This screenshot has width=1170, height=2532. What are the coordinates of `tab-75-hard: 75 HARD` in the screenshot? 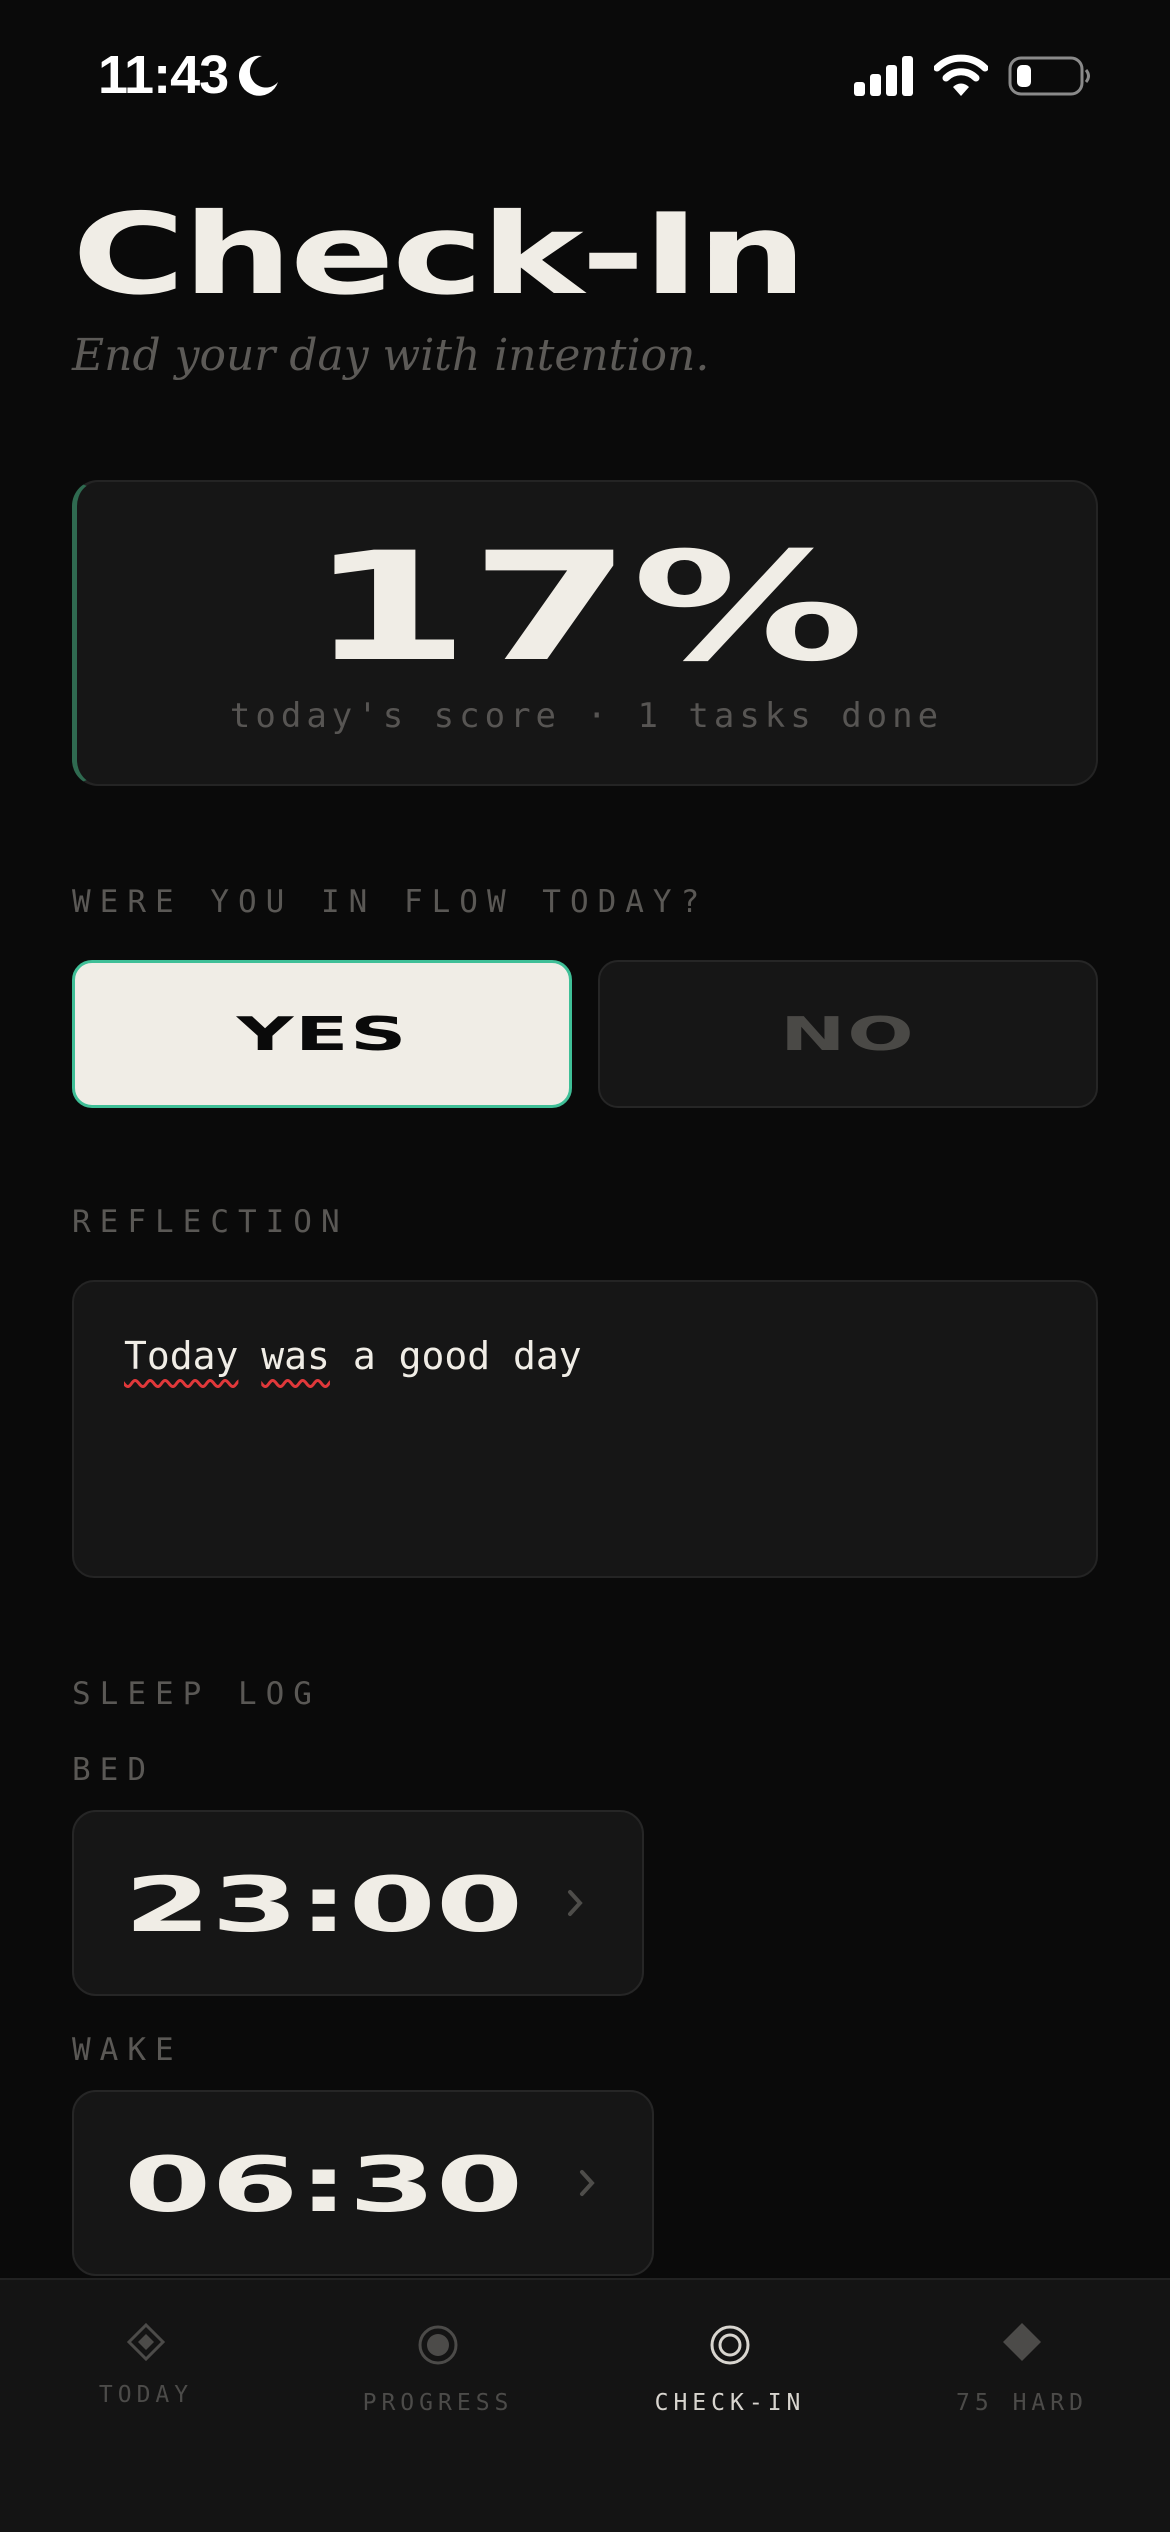 It's located at (1022, 2348).